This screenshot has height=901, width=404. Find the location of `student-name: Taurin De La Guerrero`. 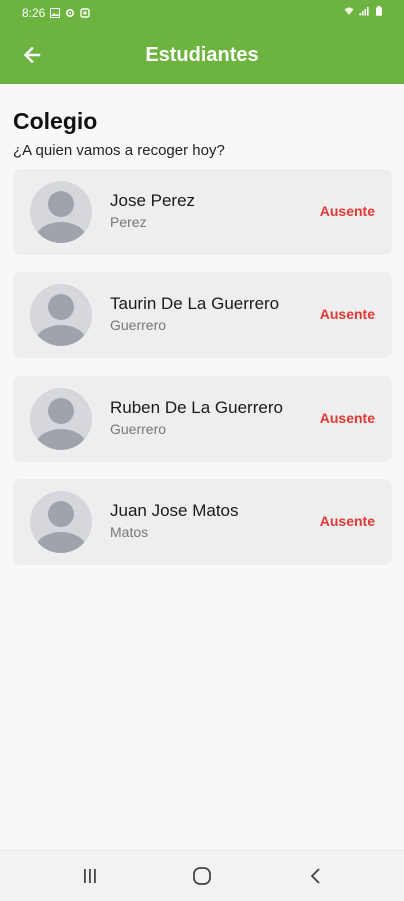

student-name: Taurin De La Guerrero is located at coordinates (195, 303).